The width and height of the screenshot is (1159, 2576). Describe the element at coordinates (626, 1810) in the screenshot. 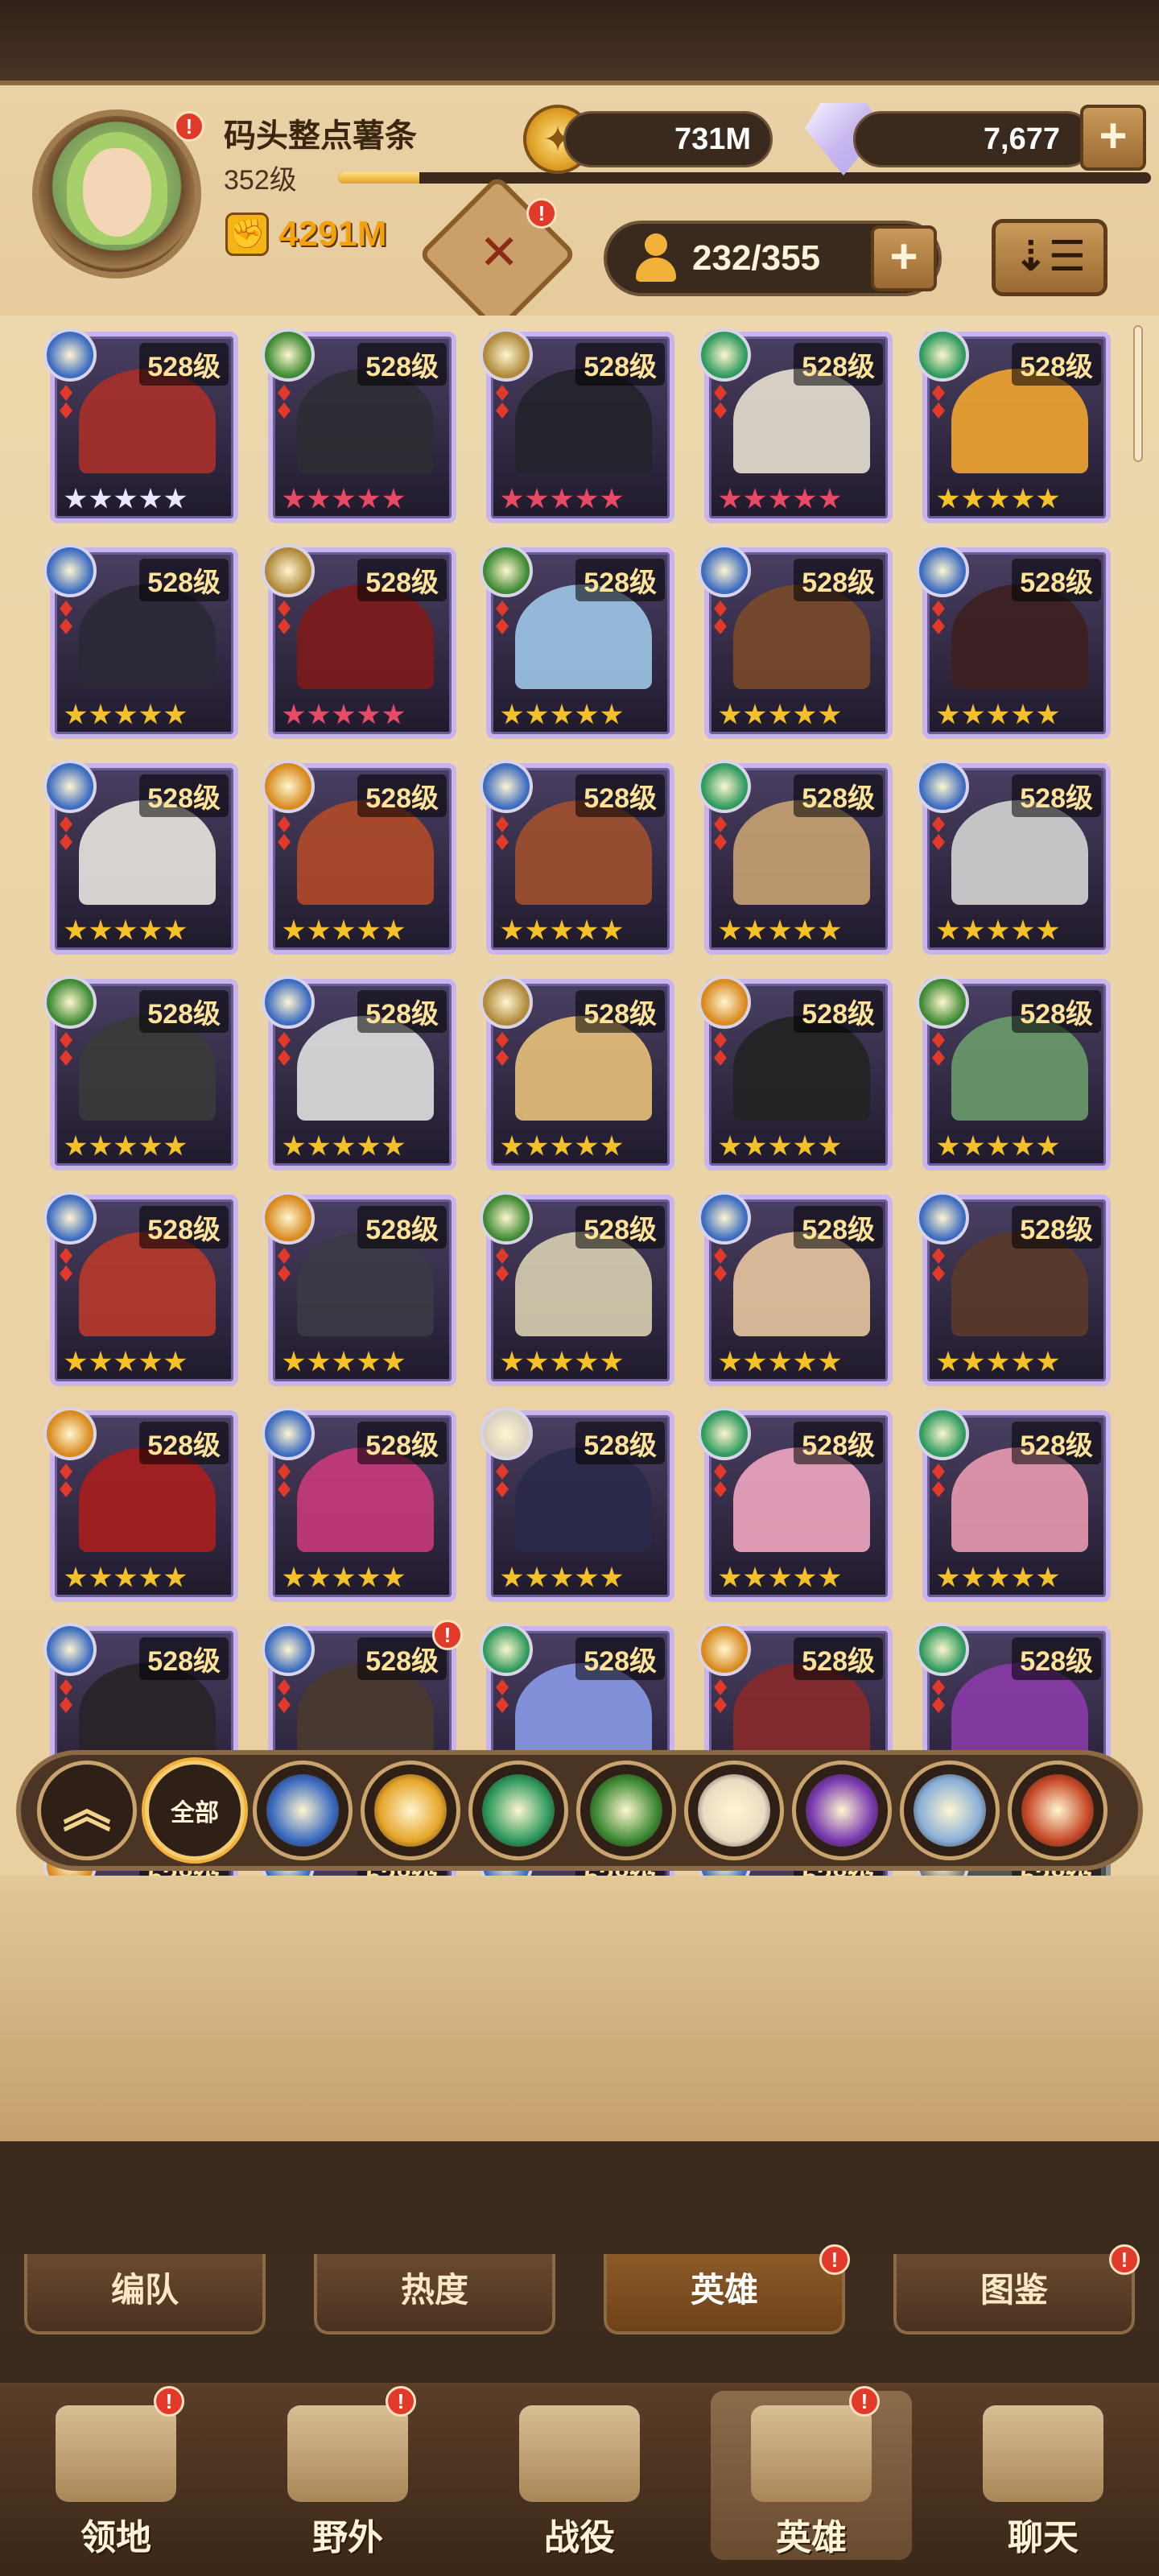

I see `filter-graveborn-button` at that location.